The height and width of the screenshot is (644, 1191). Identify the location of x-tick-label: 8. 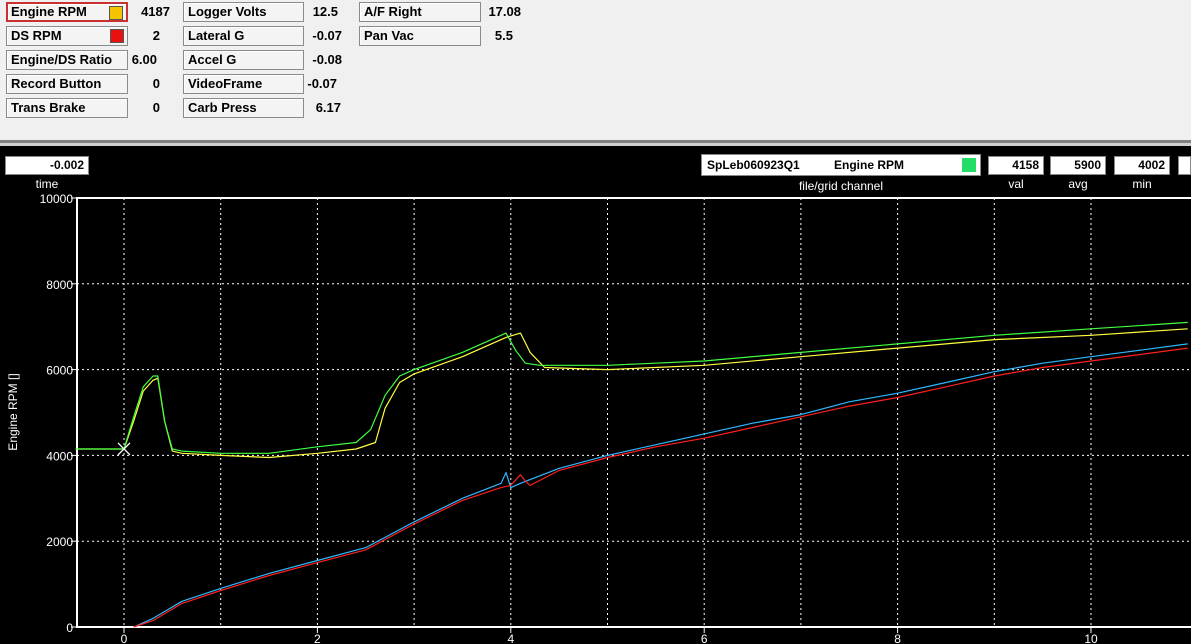
(897, 638).